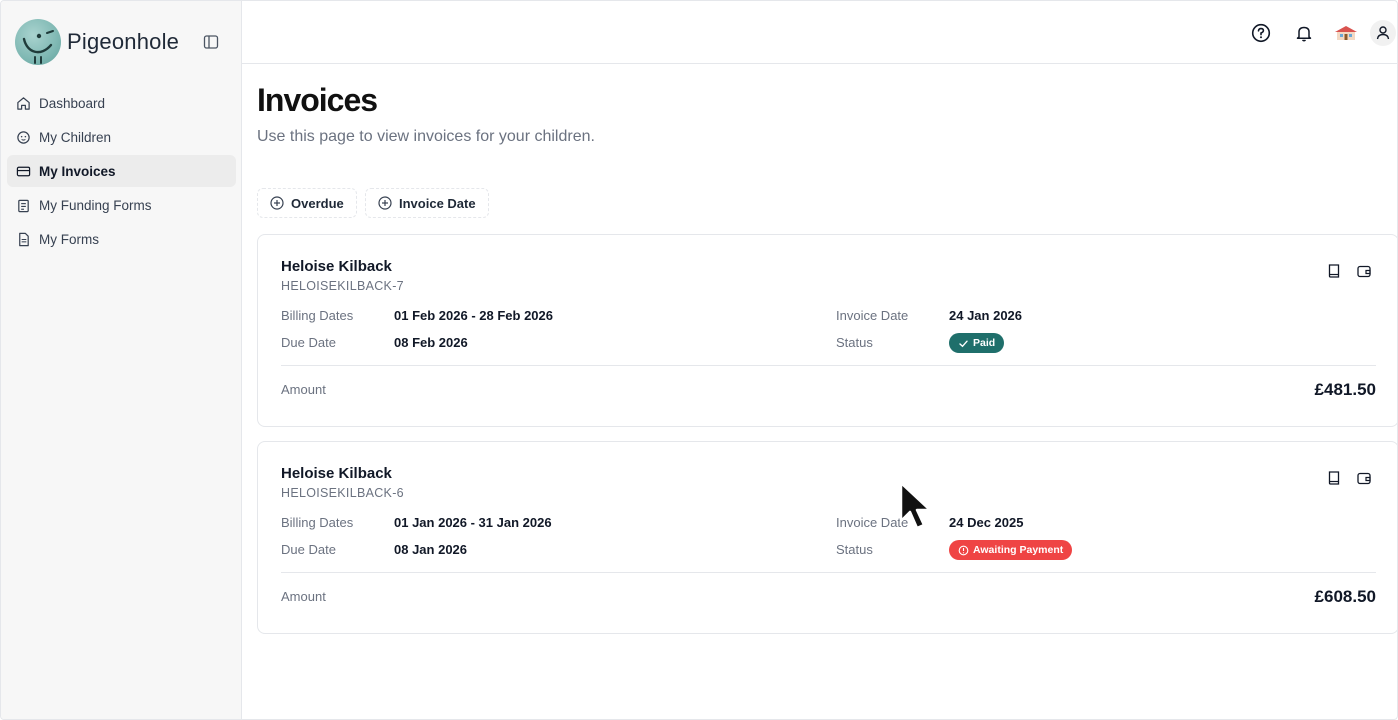 The image size is (1398, 720). Describe the element at coordinates (1018, 550) in the screenshot. I see `status-text: Awaiting Payment` at that location.